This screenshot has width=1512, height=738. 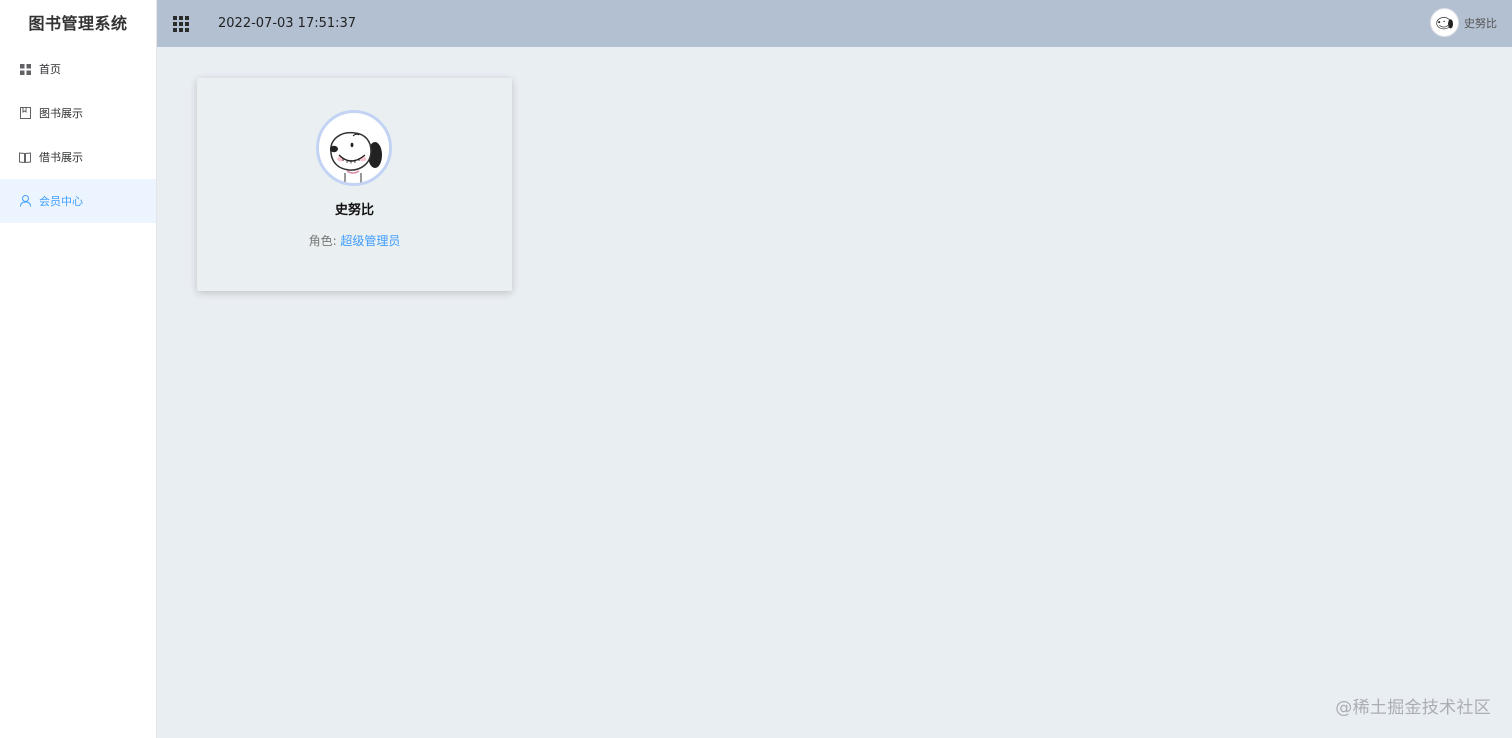 What do you see at coordinates (287, 23) in the screenshot?
I see `datetime-display: 2022-07-03 17:51:37` at bounding box center [287, 23].